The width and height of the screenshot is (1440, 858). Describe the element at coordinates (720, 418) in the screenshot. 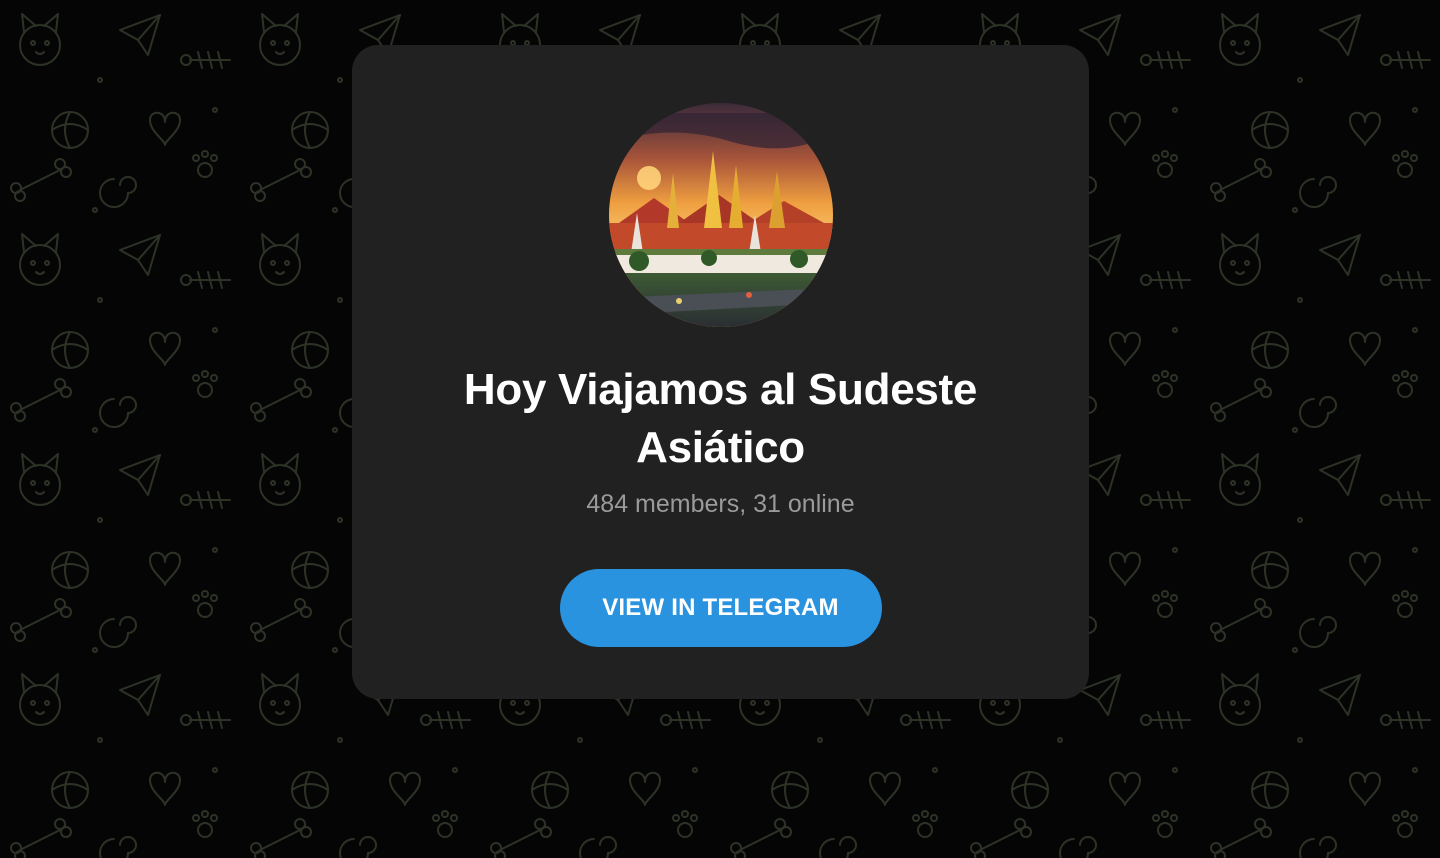

I see `channel-title: Hoy Viajamos al Sudeste Asiático` at that location.